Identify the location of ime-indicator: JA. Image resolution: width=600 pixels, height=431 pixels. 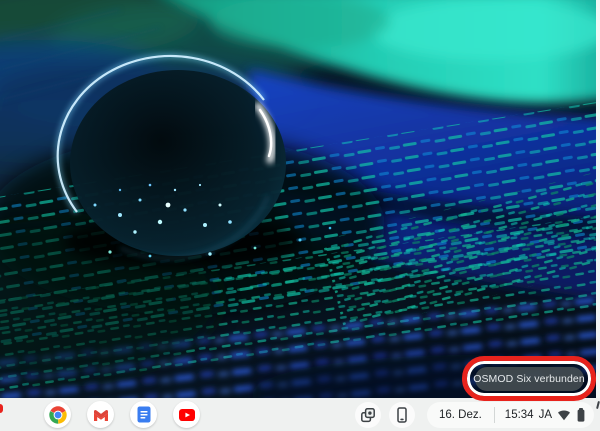
(545, 414).